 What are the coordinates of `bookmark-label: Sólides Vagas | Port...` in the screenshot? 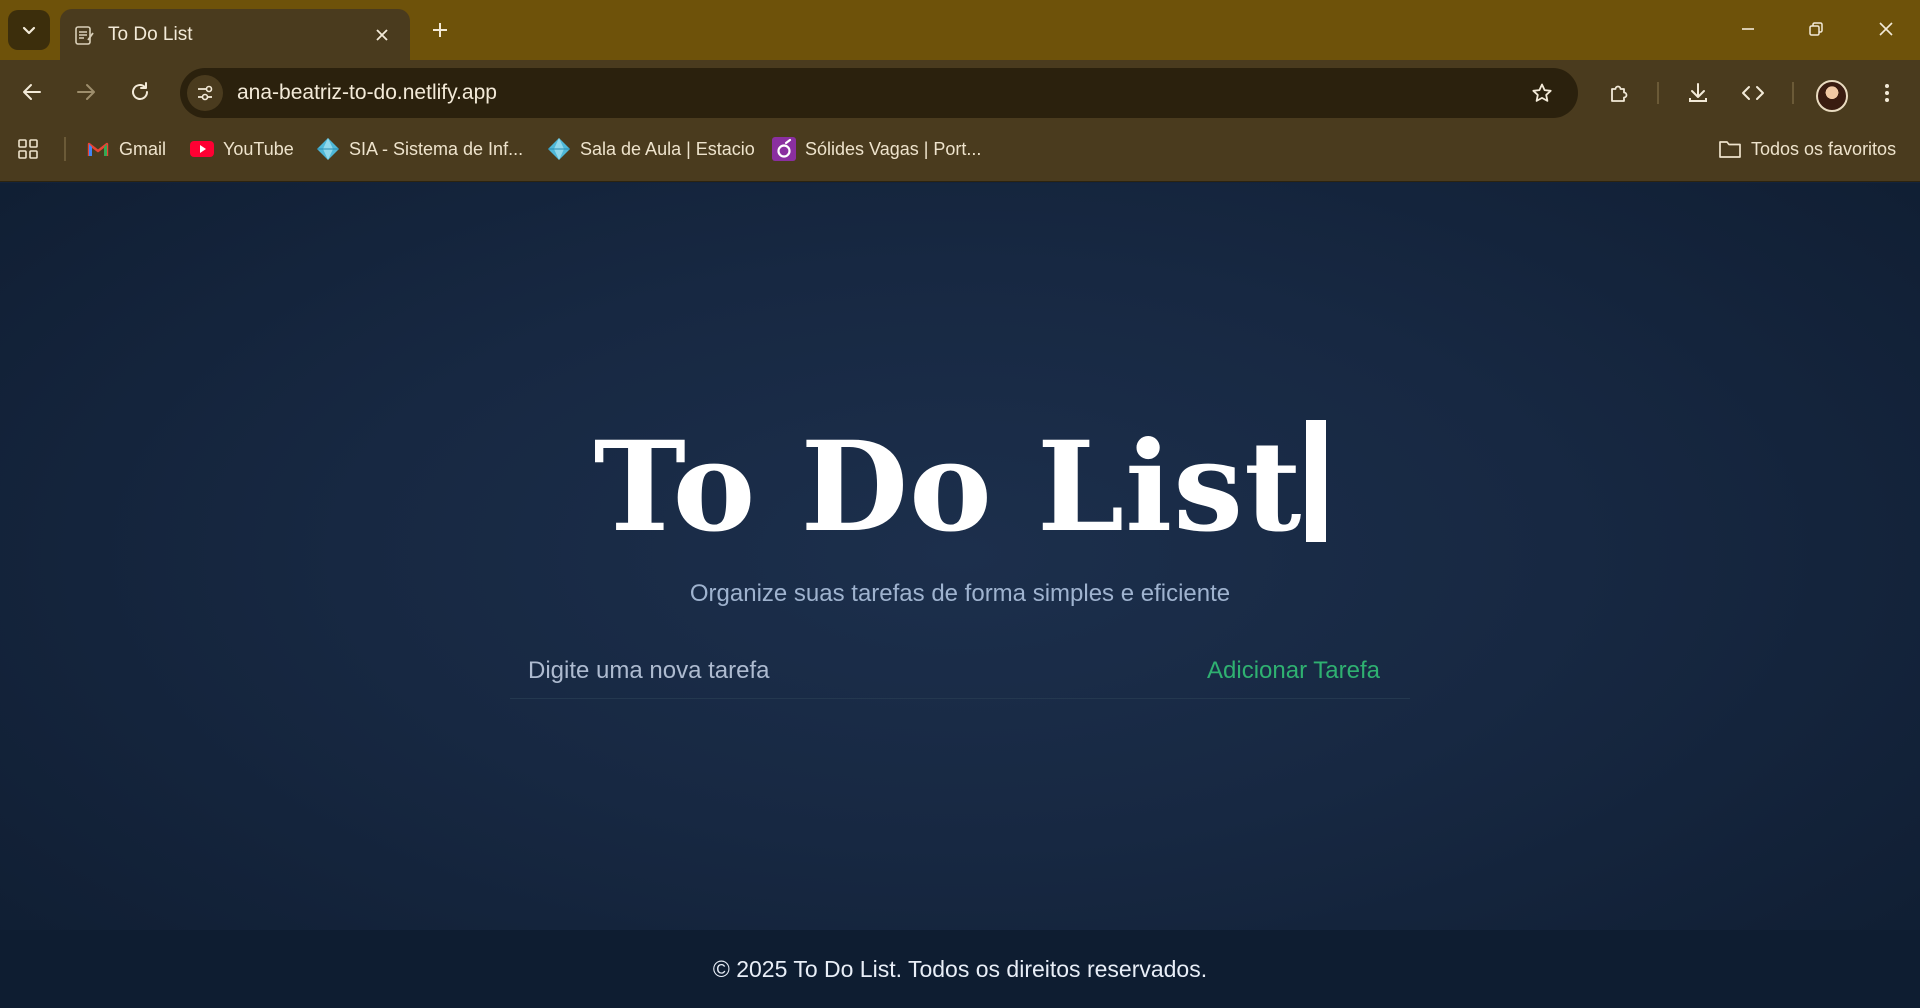 It's located at (893, 148).